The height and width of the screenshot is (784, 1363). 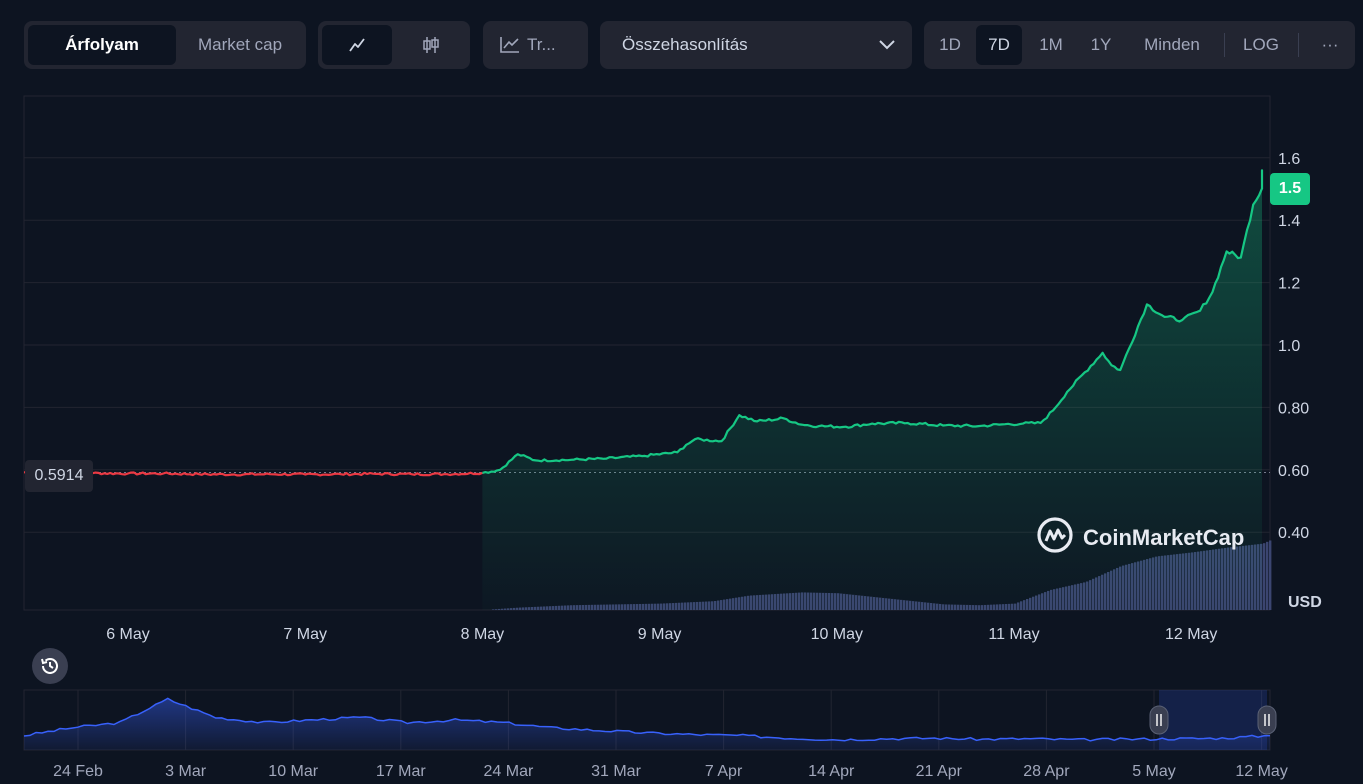 I want to click on watermark-text: CoinMarketCap, so click(x=1164, y=537).